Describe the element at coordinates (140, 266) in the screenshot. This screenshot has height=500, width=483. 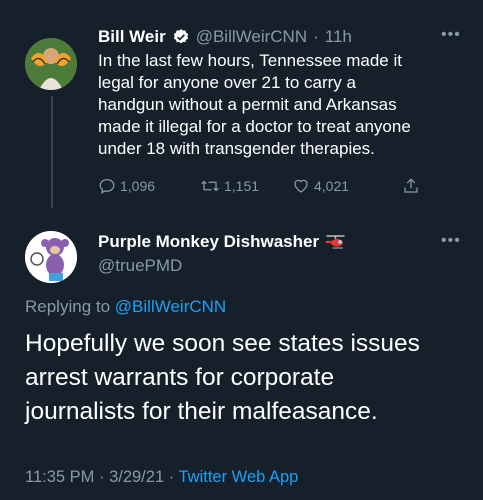
I see `tweet2-handle: @truePMD` at that location.